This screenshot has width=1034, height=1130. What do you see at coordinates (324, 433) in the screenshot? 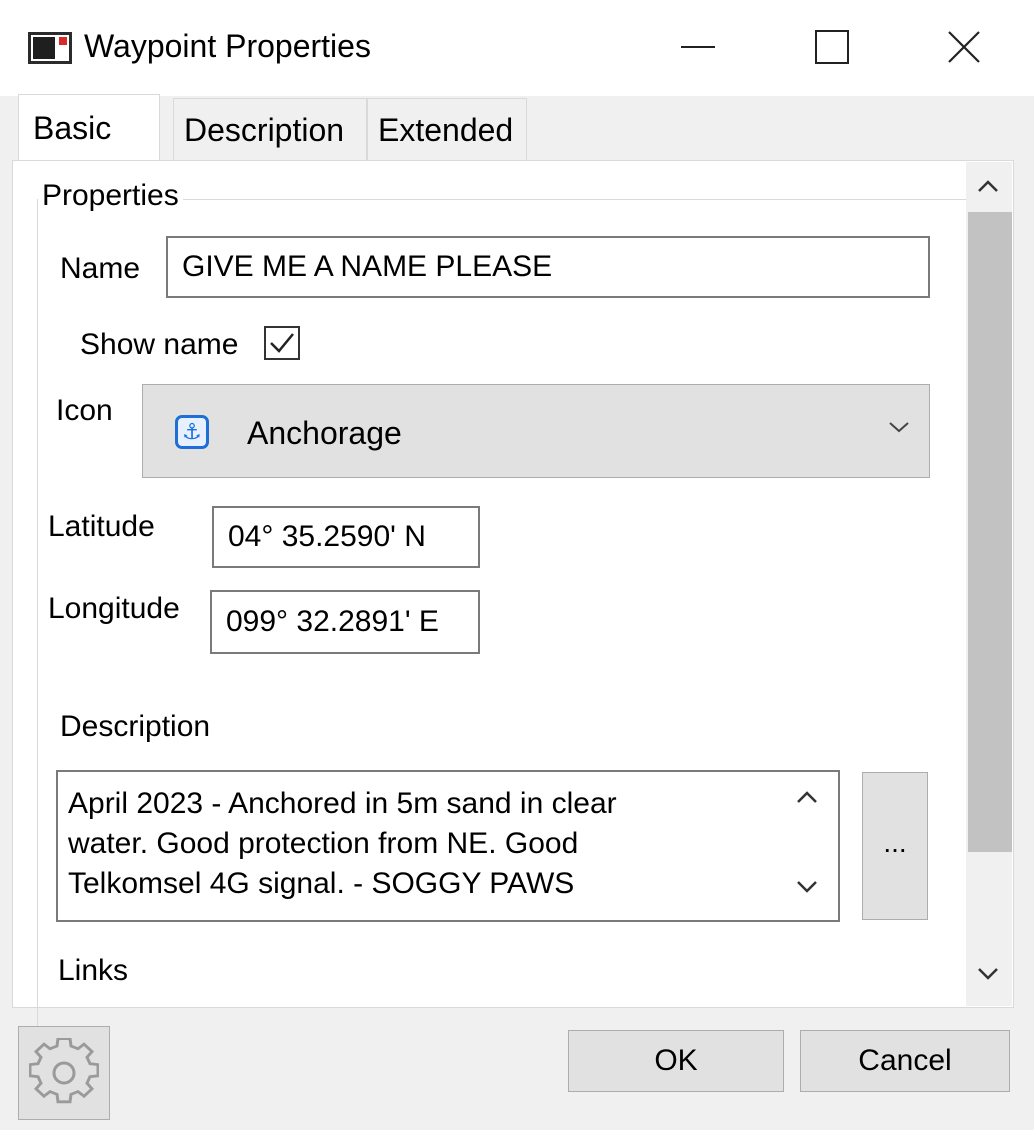
I see `icon-select-value: Anchorage` at bounding box center [324, 433].